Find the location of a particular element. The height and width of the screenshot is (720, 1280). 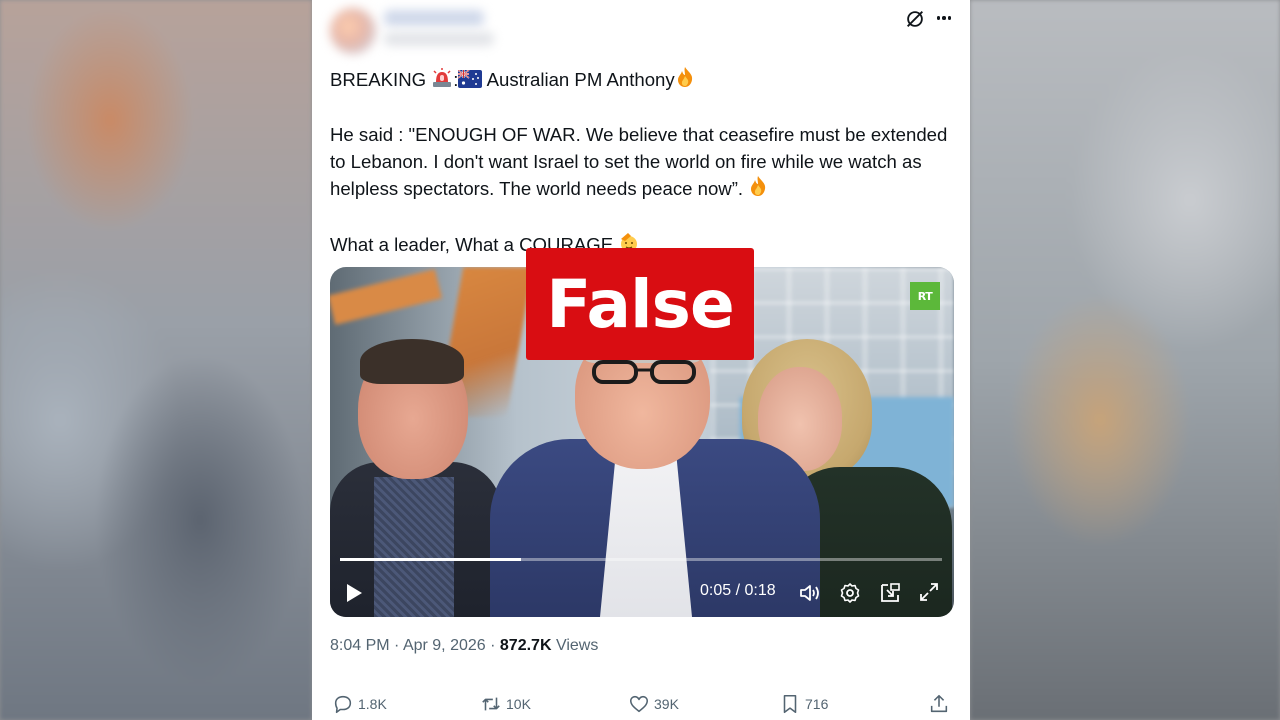

bookmark-count: 716 is located at coordinates (817, 704).